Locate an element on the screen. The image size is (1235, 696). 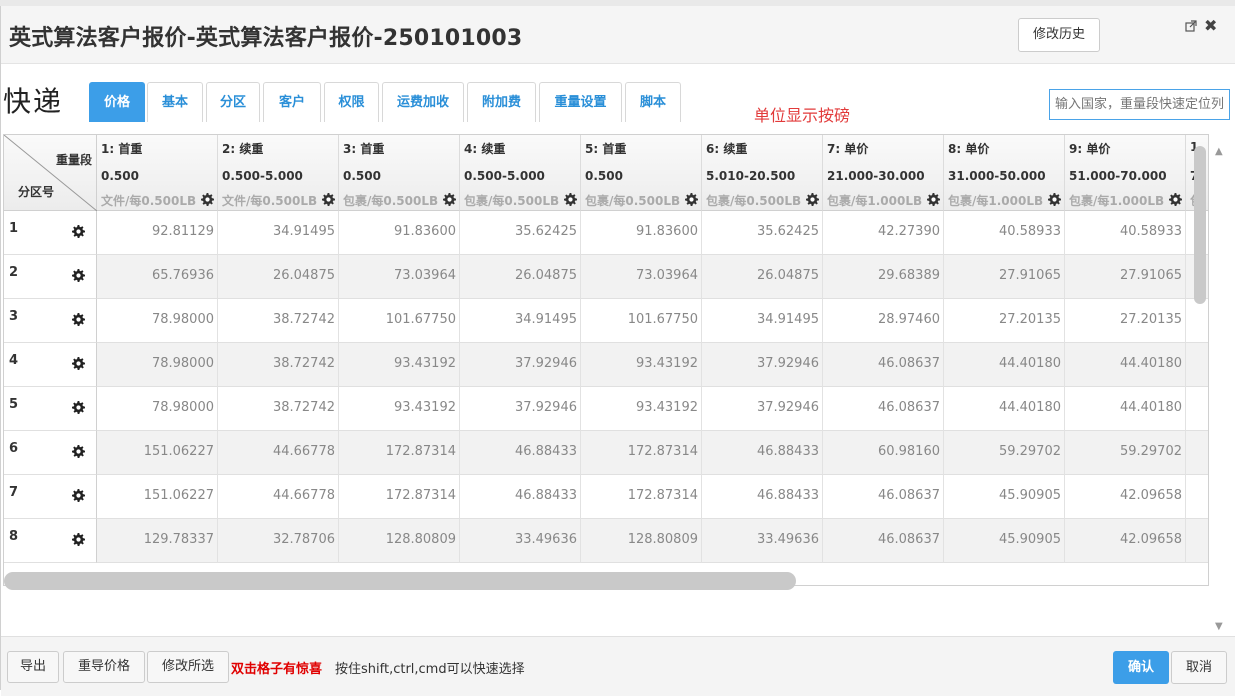
external-link-icon is located at coordinates (1191, 26).